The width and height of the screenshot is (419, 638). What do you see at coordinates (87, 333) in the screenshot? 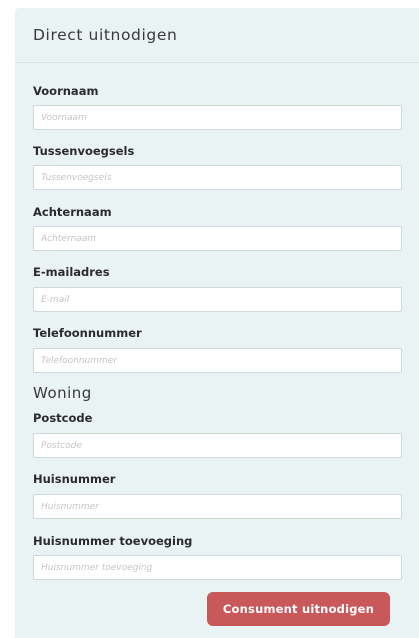
I see `telefoon-label: Telefoonnummer` at bounding box center [87, 333].